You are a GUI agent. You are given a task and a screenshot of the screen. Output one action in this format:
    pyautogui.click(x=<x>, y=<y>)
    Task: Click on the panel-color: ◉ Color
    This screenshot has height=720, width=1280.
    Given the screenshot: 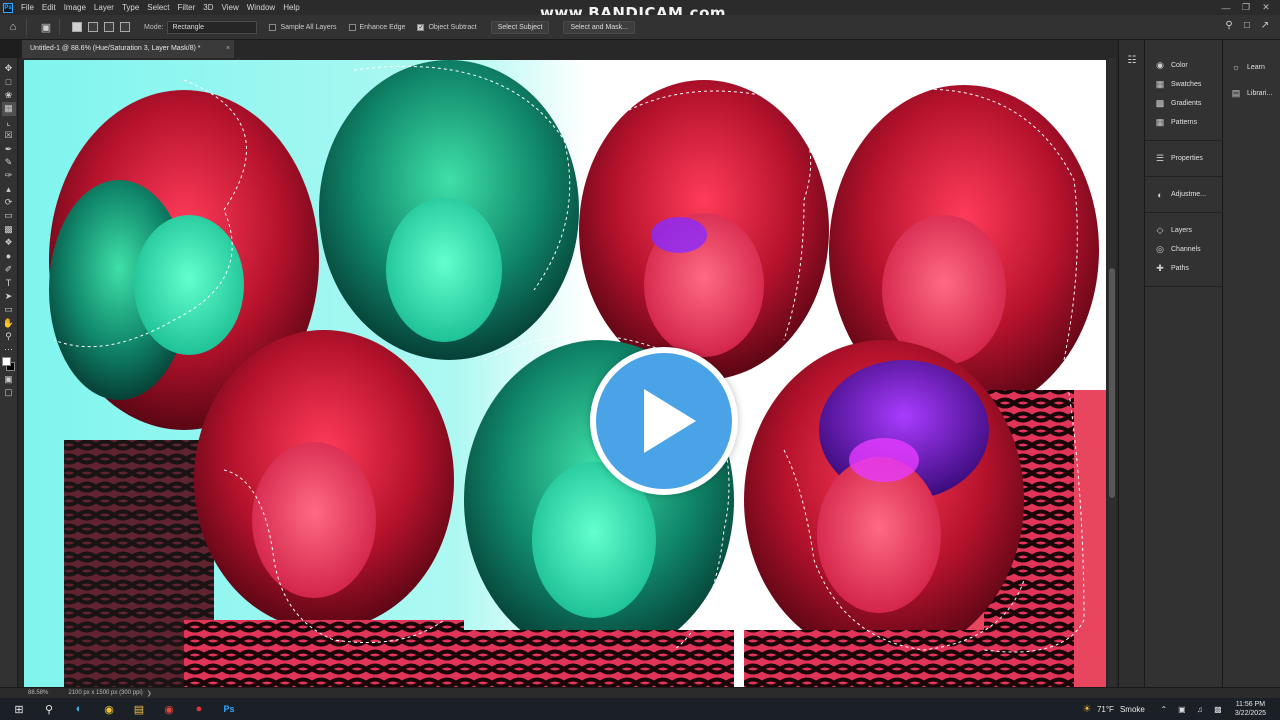 What is the action you would take?
    pyautogui.click(x=1183, y=65)
    